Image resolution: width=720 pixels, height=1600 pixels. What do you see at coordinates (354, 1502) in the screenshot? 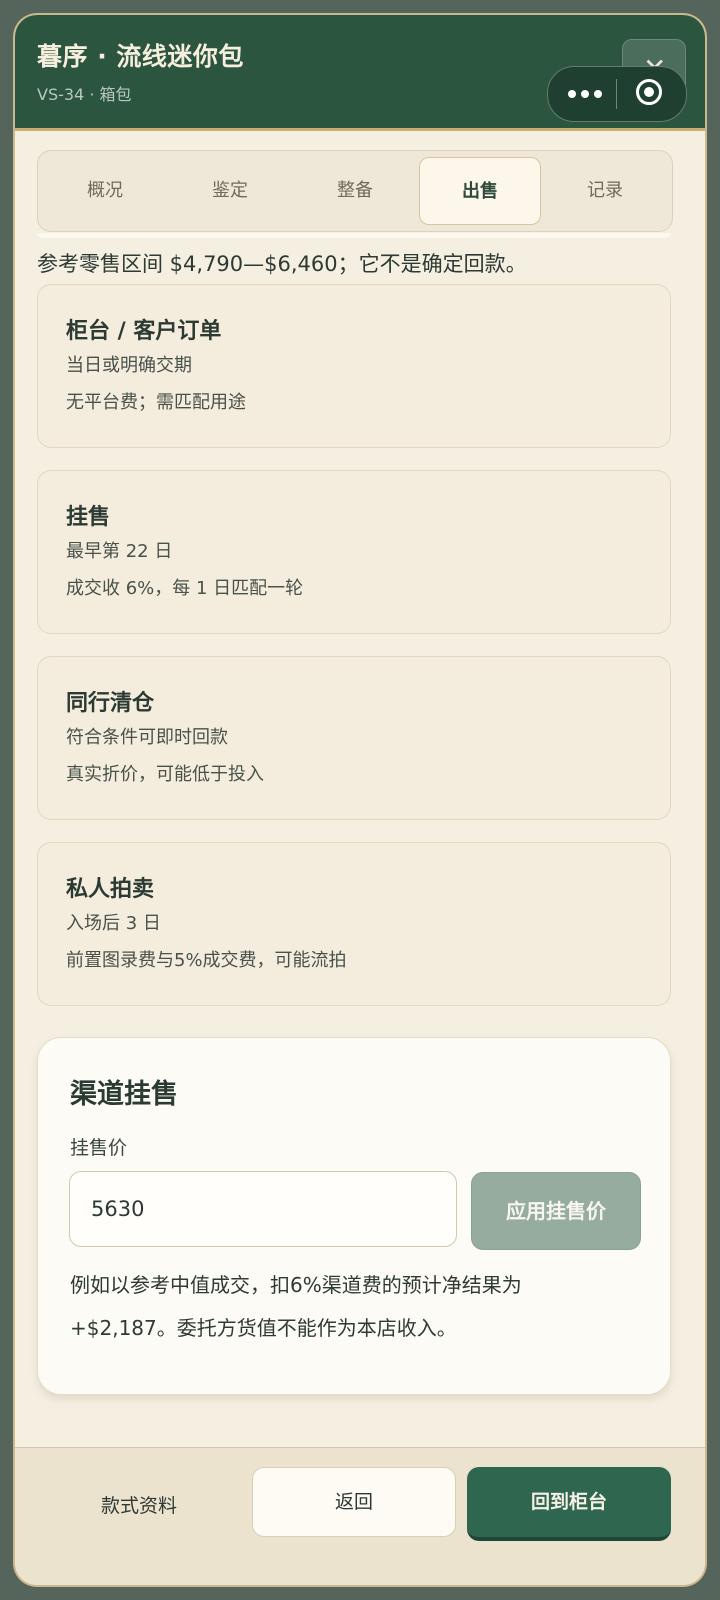
I see `back-button: 返回` at bounding box center [354, 1502].